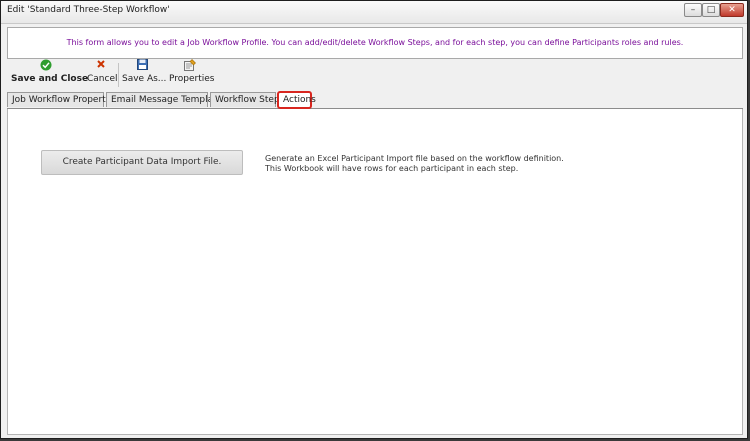  What do you see at coordinates (164, 99) in the screenshot?
I see `tab-email-message-template: Email Message Template` at bounding box center [164, 99].